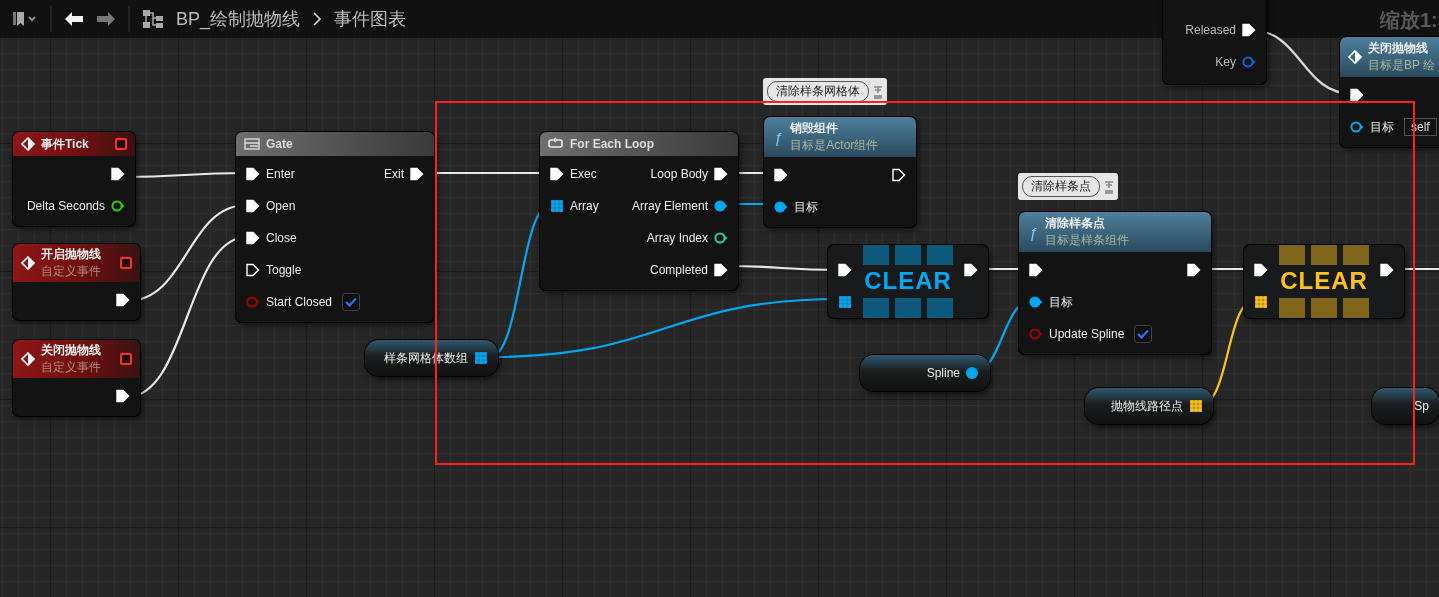 The height and width of the screenshot is (597, 1439). What do you see at coordinates (238, 19) in the screenshot?
I see `breadcrumb-item: BP_绘制抛物线` at bounding box center [238, 19].